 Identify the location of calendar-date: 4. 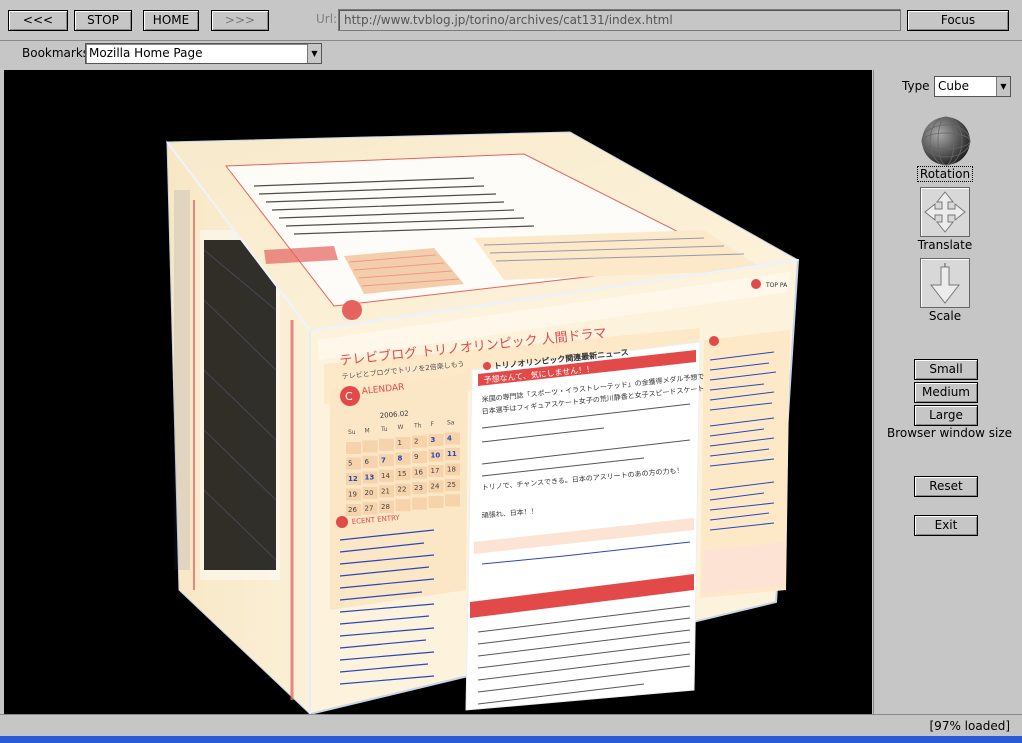
(449, 438).